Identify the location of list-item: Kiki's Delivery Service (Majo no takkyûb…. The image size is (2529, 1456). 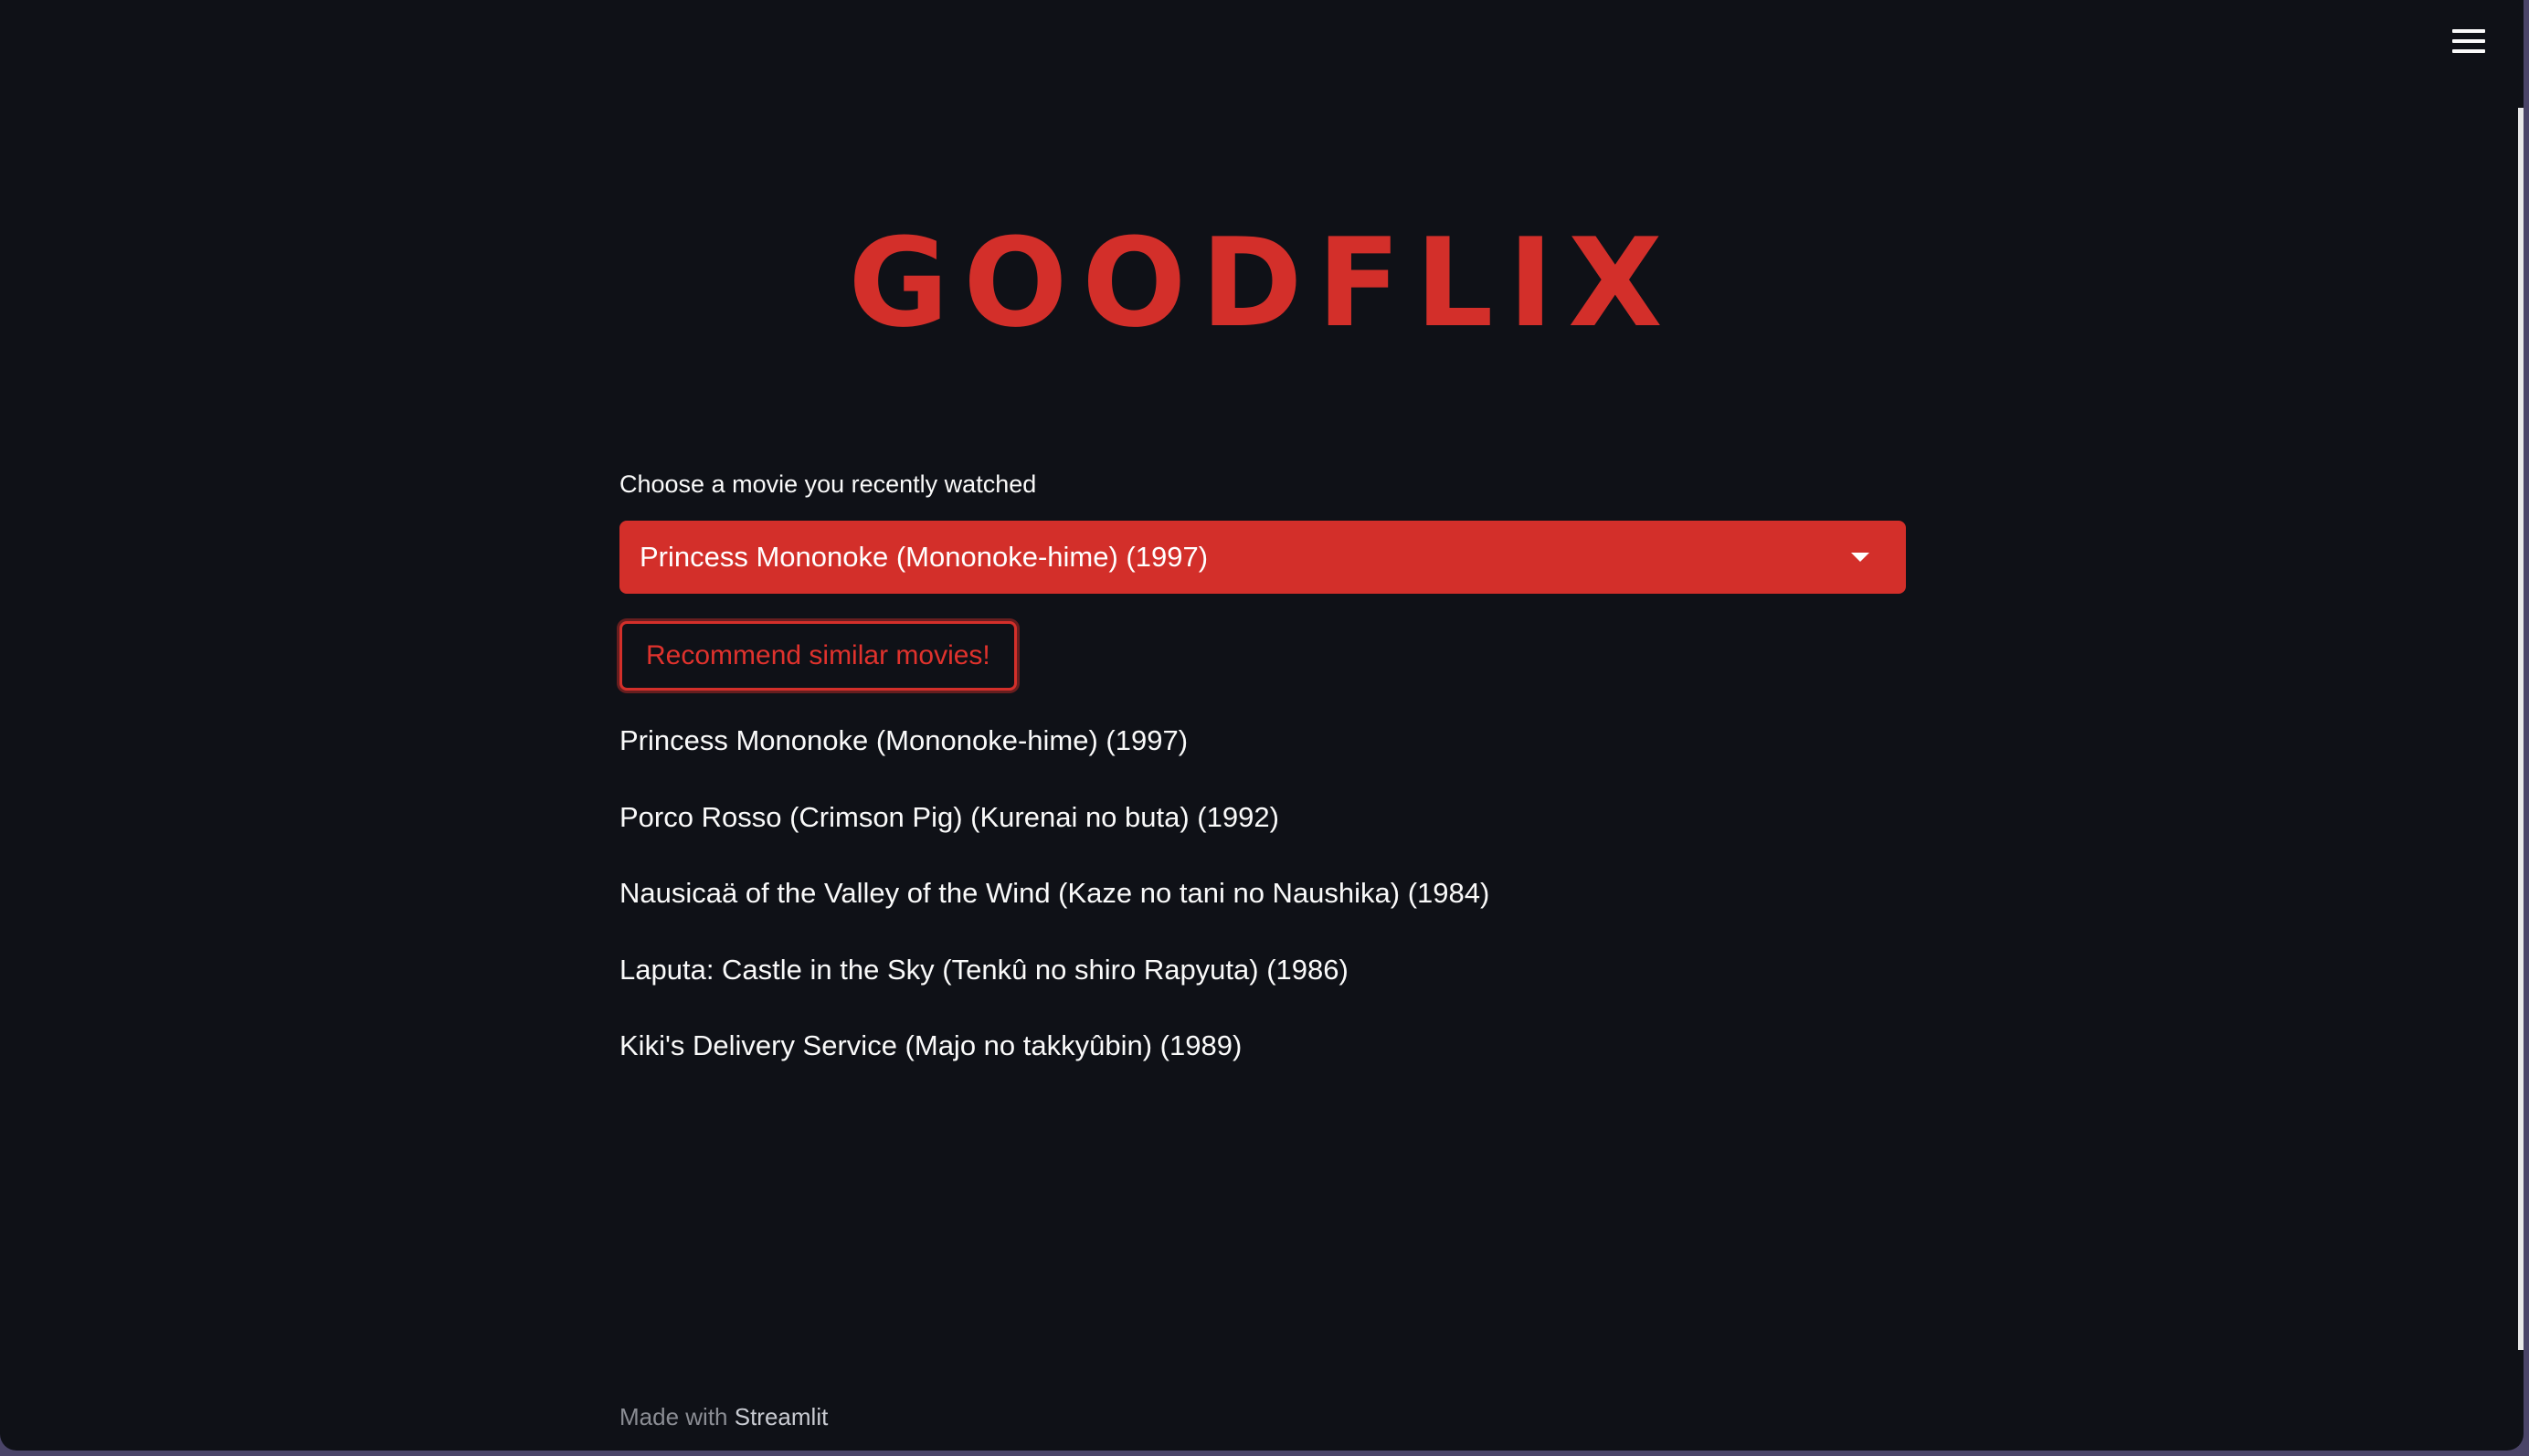
(931, 1045).